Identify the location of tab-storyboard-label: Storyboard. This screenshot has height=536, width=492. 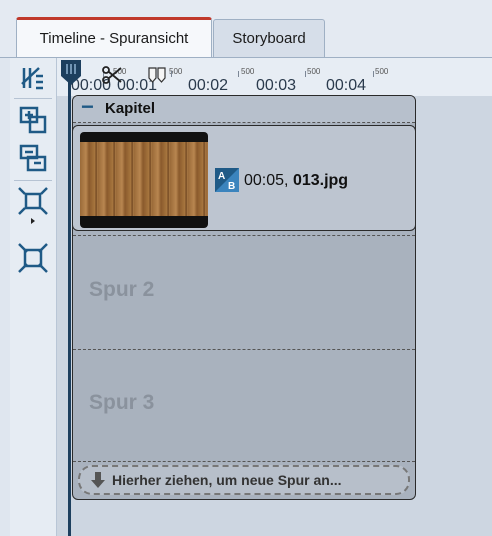
(269, 38).